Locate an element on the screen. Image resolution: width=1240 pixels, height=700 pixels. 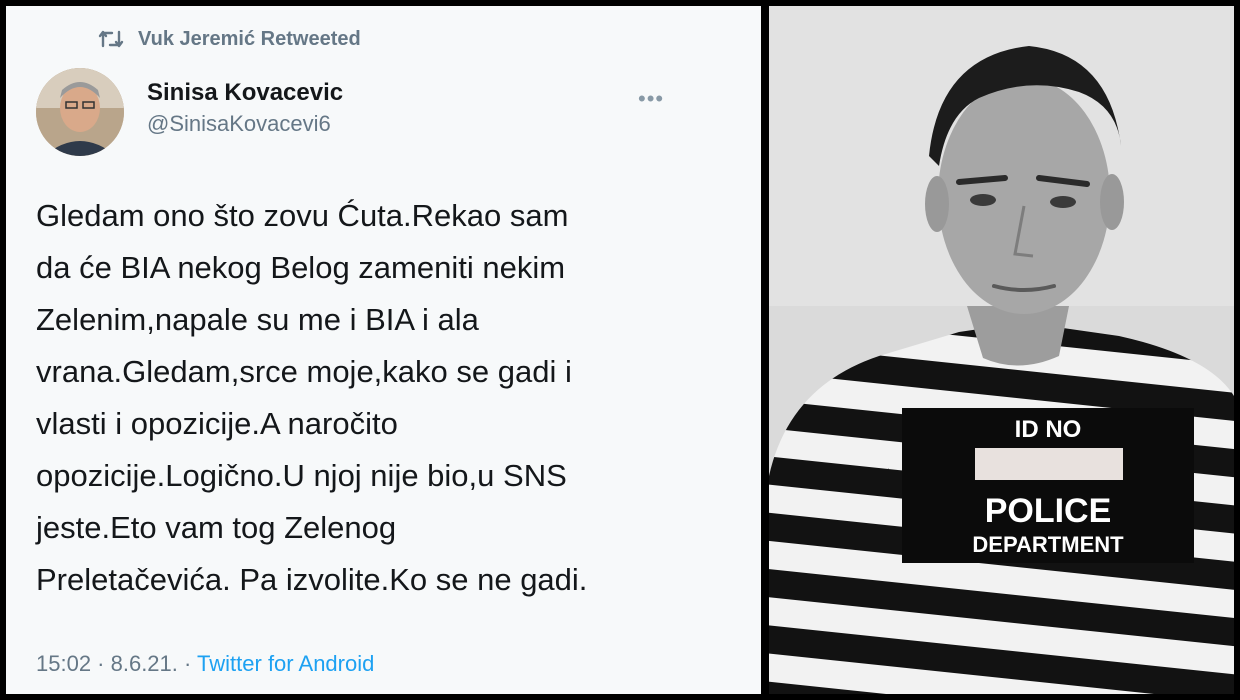
author-handle: @SinisaKovacevi6 is located at coordinates (245, 124).